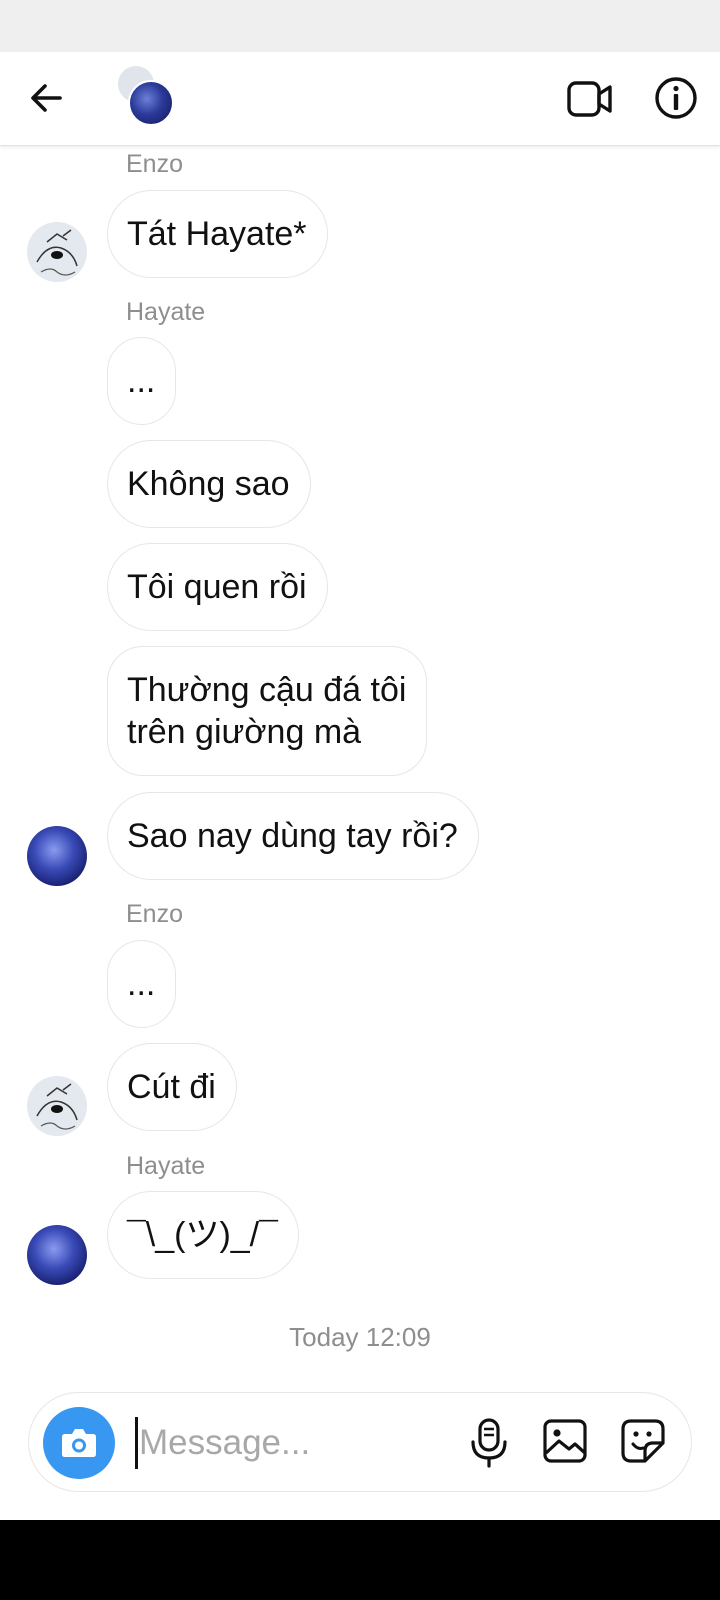 The height and width of the screenshot is (1600, 720). What do you see at coordinates (267, 711) in the screenshot?
I see `message-bubble: Thường cậu đá tôi trên giường mà` at bounding box center [267, 711].